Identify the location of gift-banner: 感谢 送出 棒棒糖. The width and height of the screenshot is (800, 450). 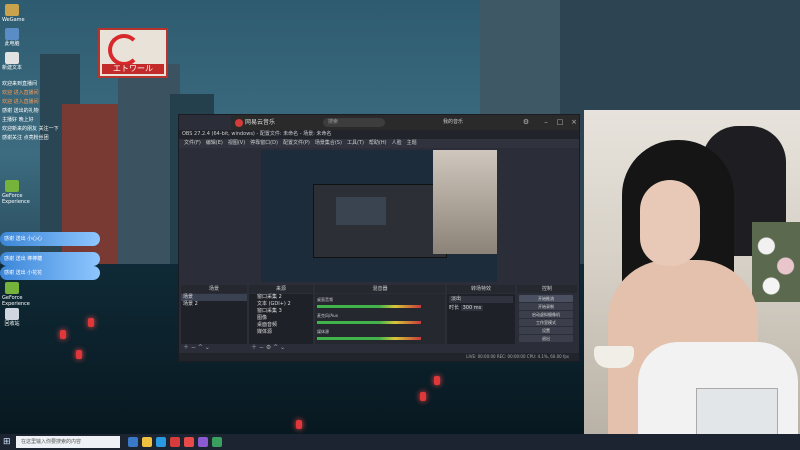
(50, 259).